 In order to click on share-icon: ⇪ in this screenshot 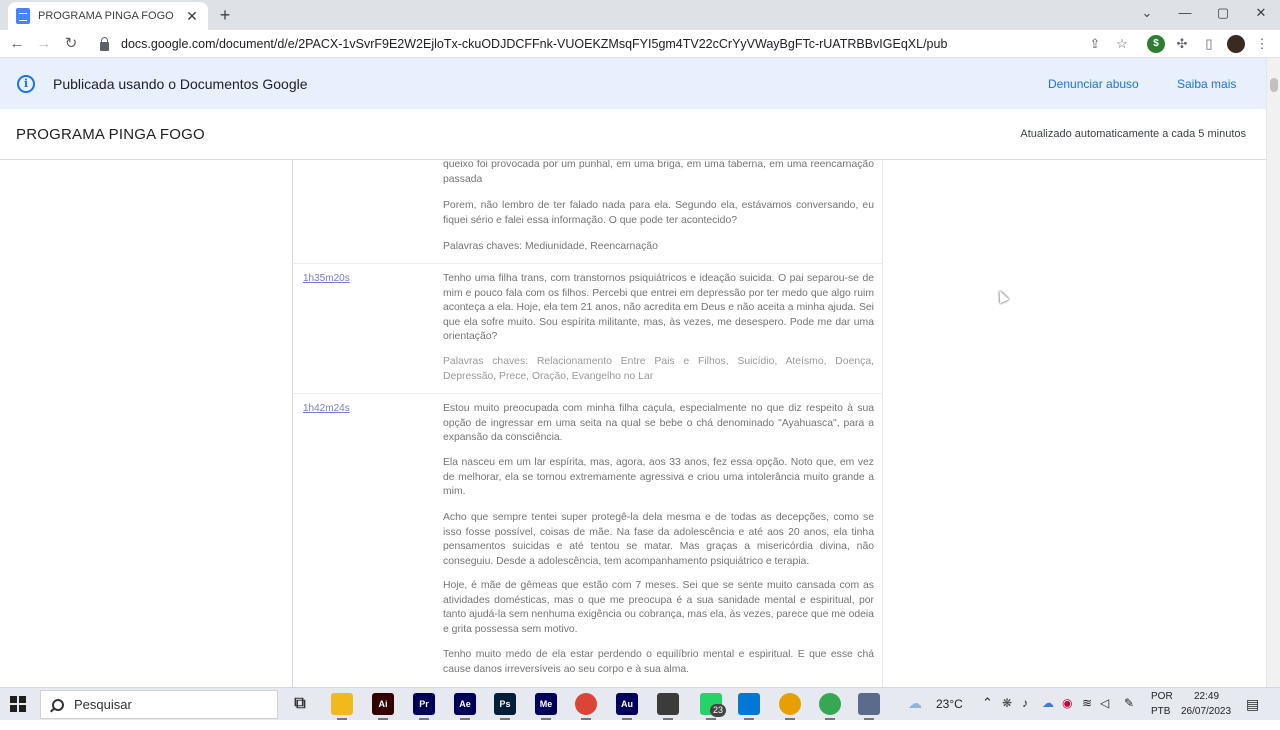, I will do `click(1095, 44)`.